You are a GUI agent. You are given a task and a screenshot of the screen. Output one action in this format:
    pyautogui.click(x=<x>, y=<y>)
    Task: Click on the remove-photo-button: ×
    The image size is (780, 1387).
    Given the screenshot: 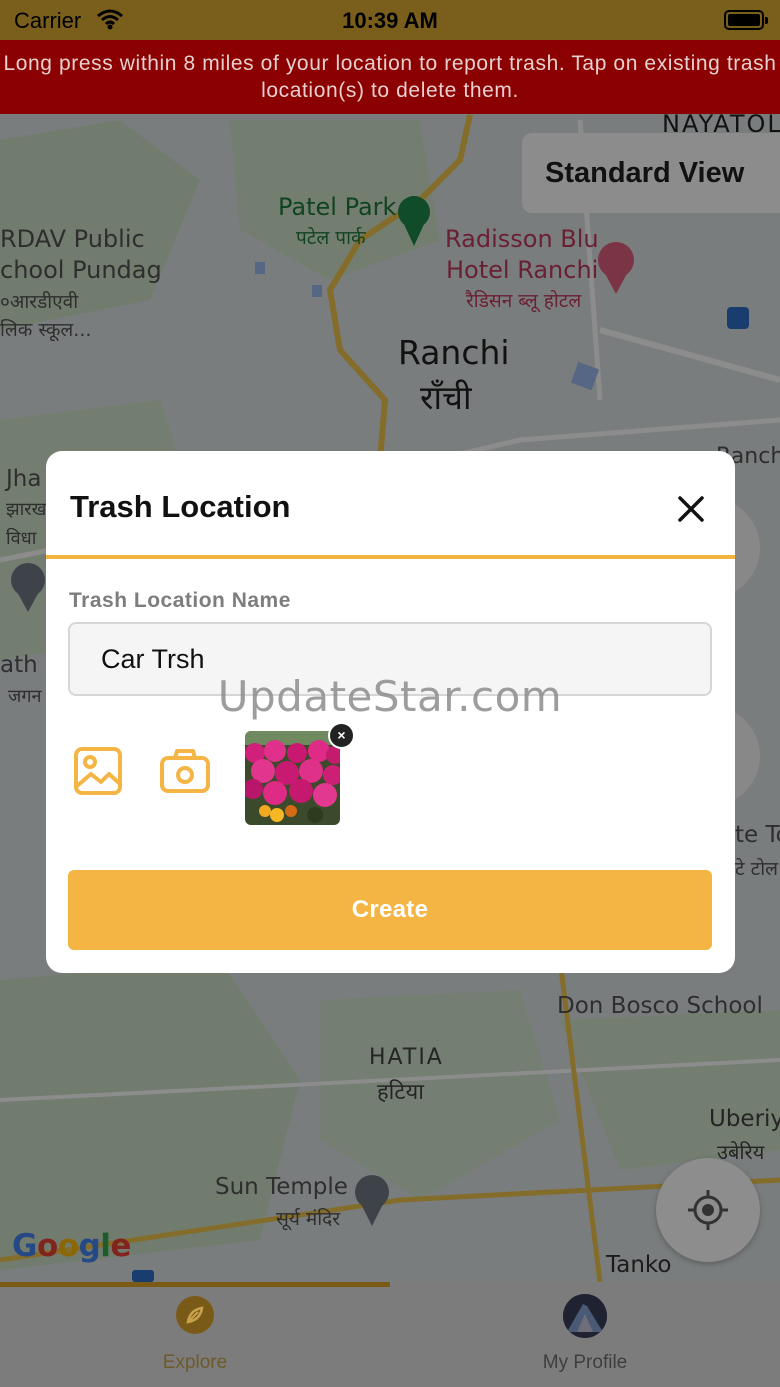 What is the action you would take?
    pyautogui.click(x=341, y=735)
    